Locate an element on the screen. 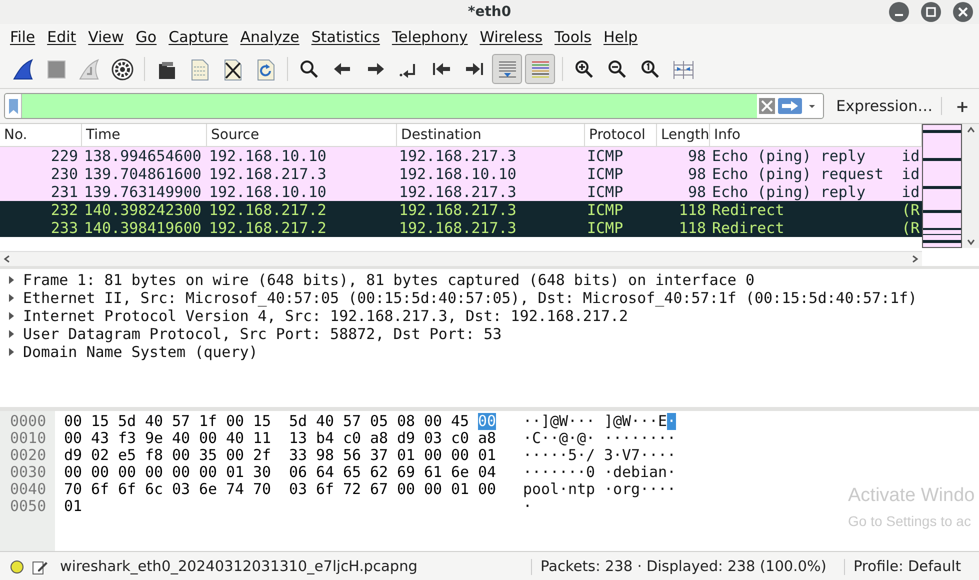  maximize-icon is located at coordinates (931, 12).